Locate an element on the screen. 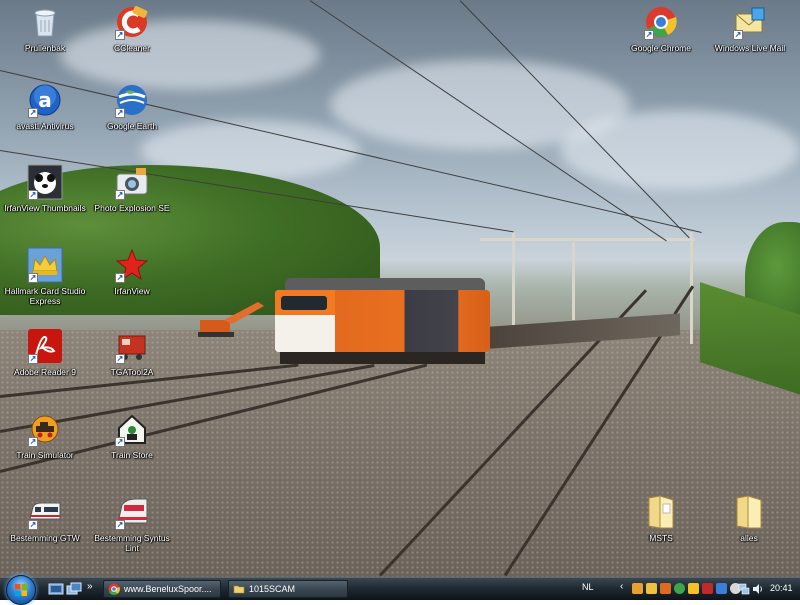 This screenshot has height=605, width=800. taskbar-button-folder: 1015SCAM is located at coordinates (288, 589).